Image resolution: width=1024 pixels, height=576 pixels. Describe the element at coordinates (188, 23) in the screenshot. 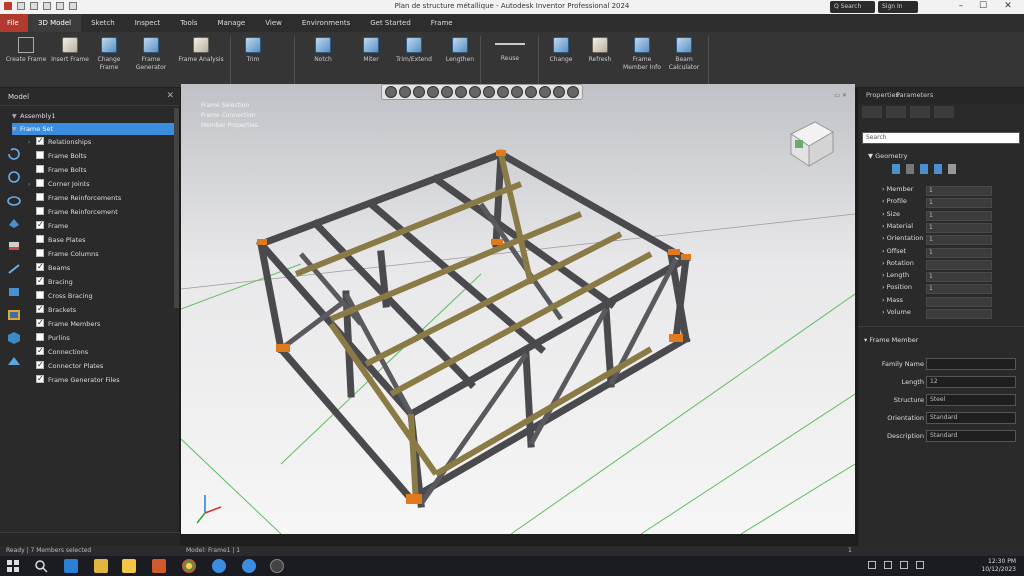

I see `menu-tools: Tools` at that location.